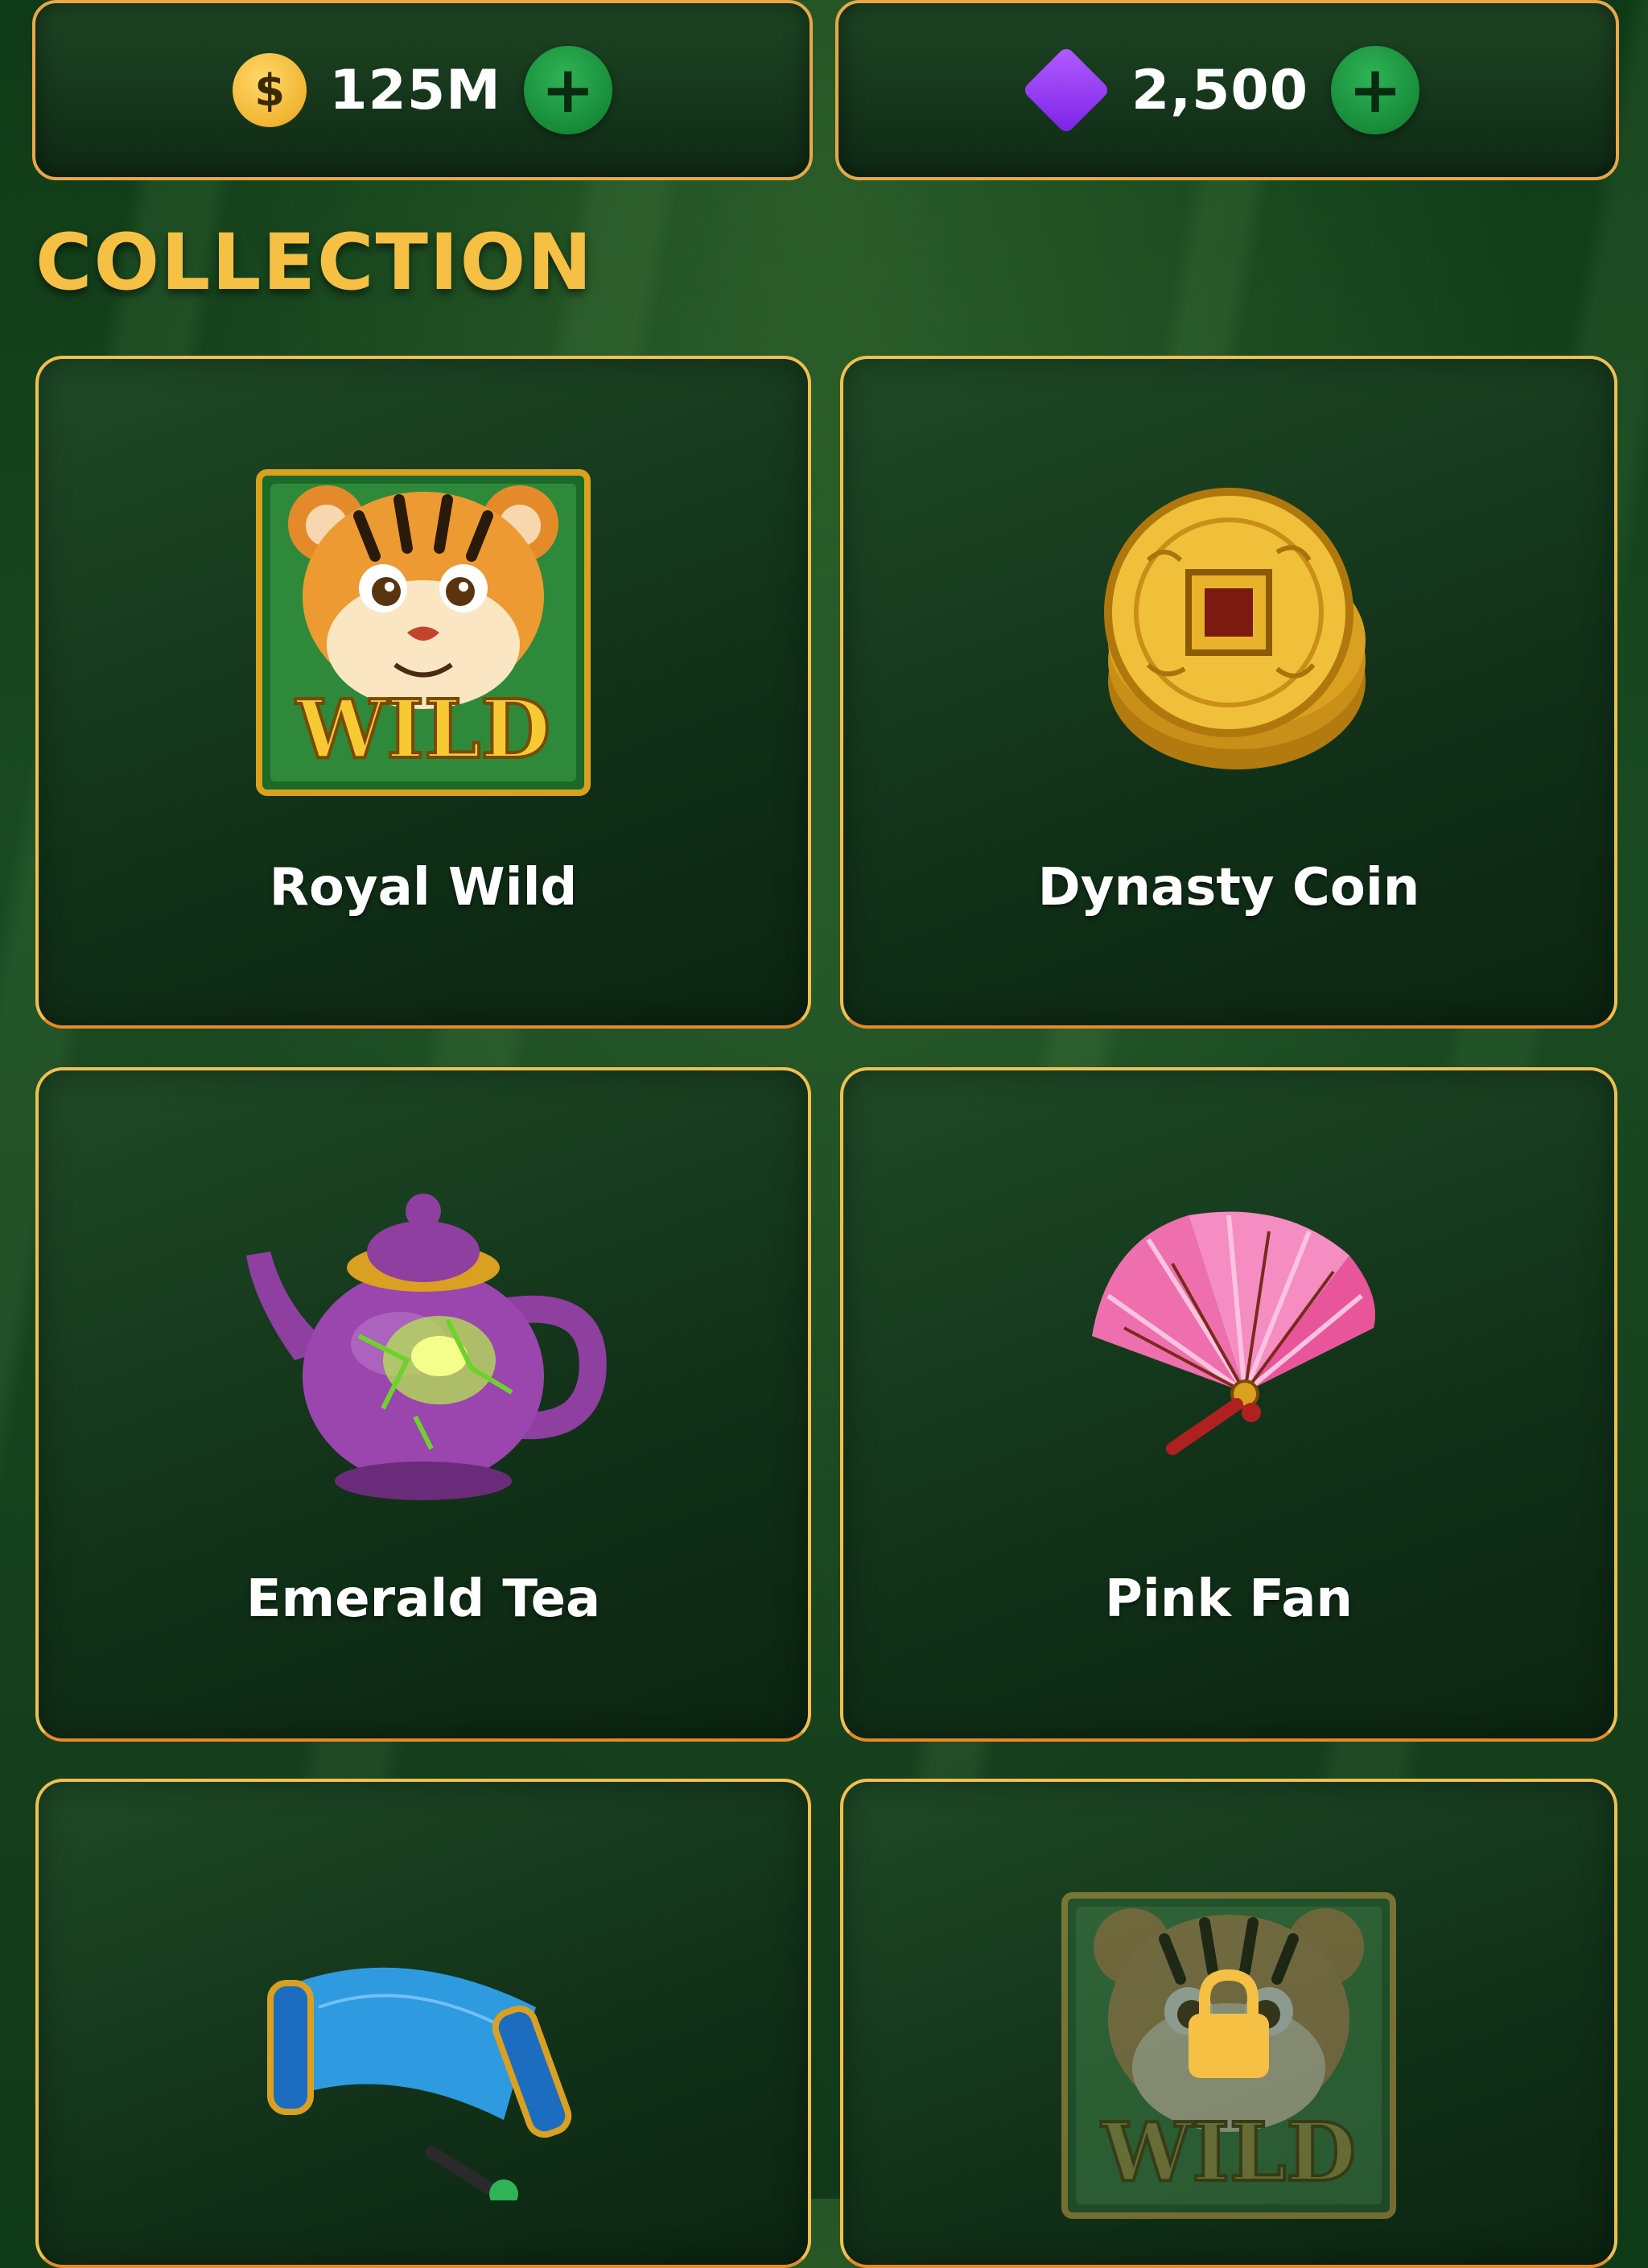 This screenshot has width=1648, height=2268. I want to click on card-label: Pink Fan, so click(1229, 1599).